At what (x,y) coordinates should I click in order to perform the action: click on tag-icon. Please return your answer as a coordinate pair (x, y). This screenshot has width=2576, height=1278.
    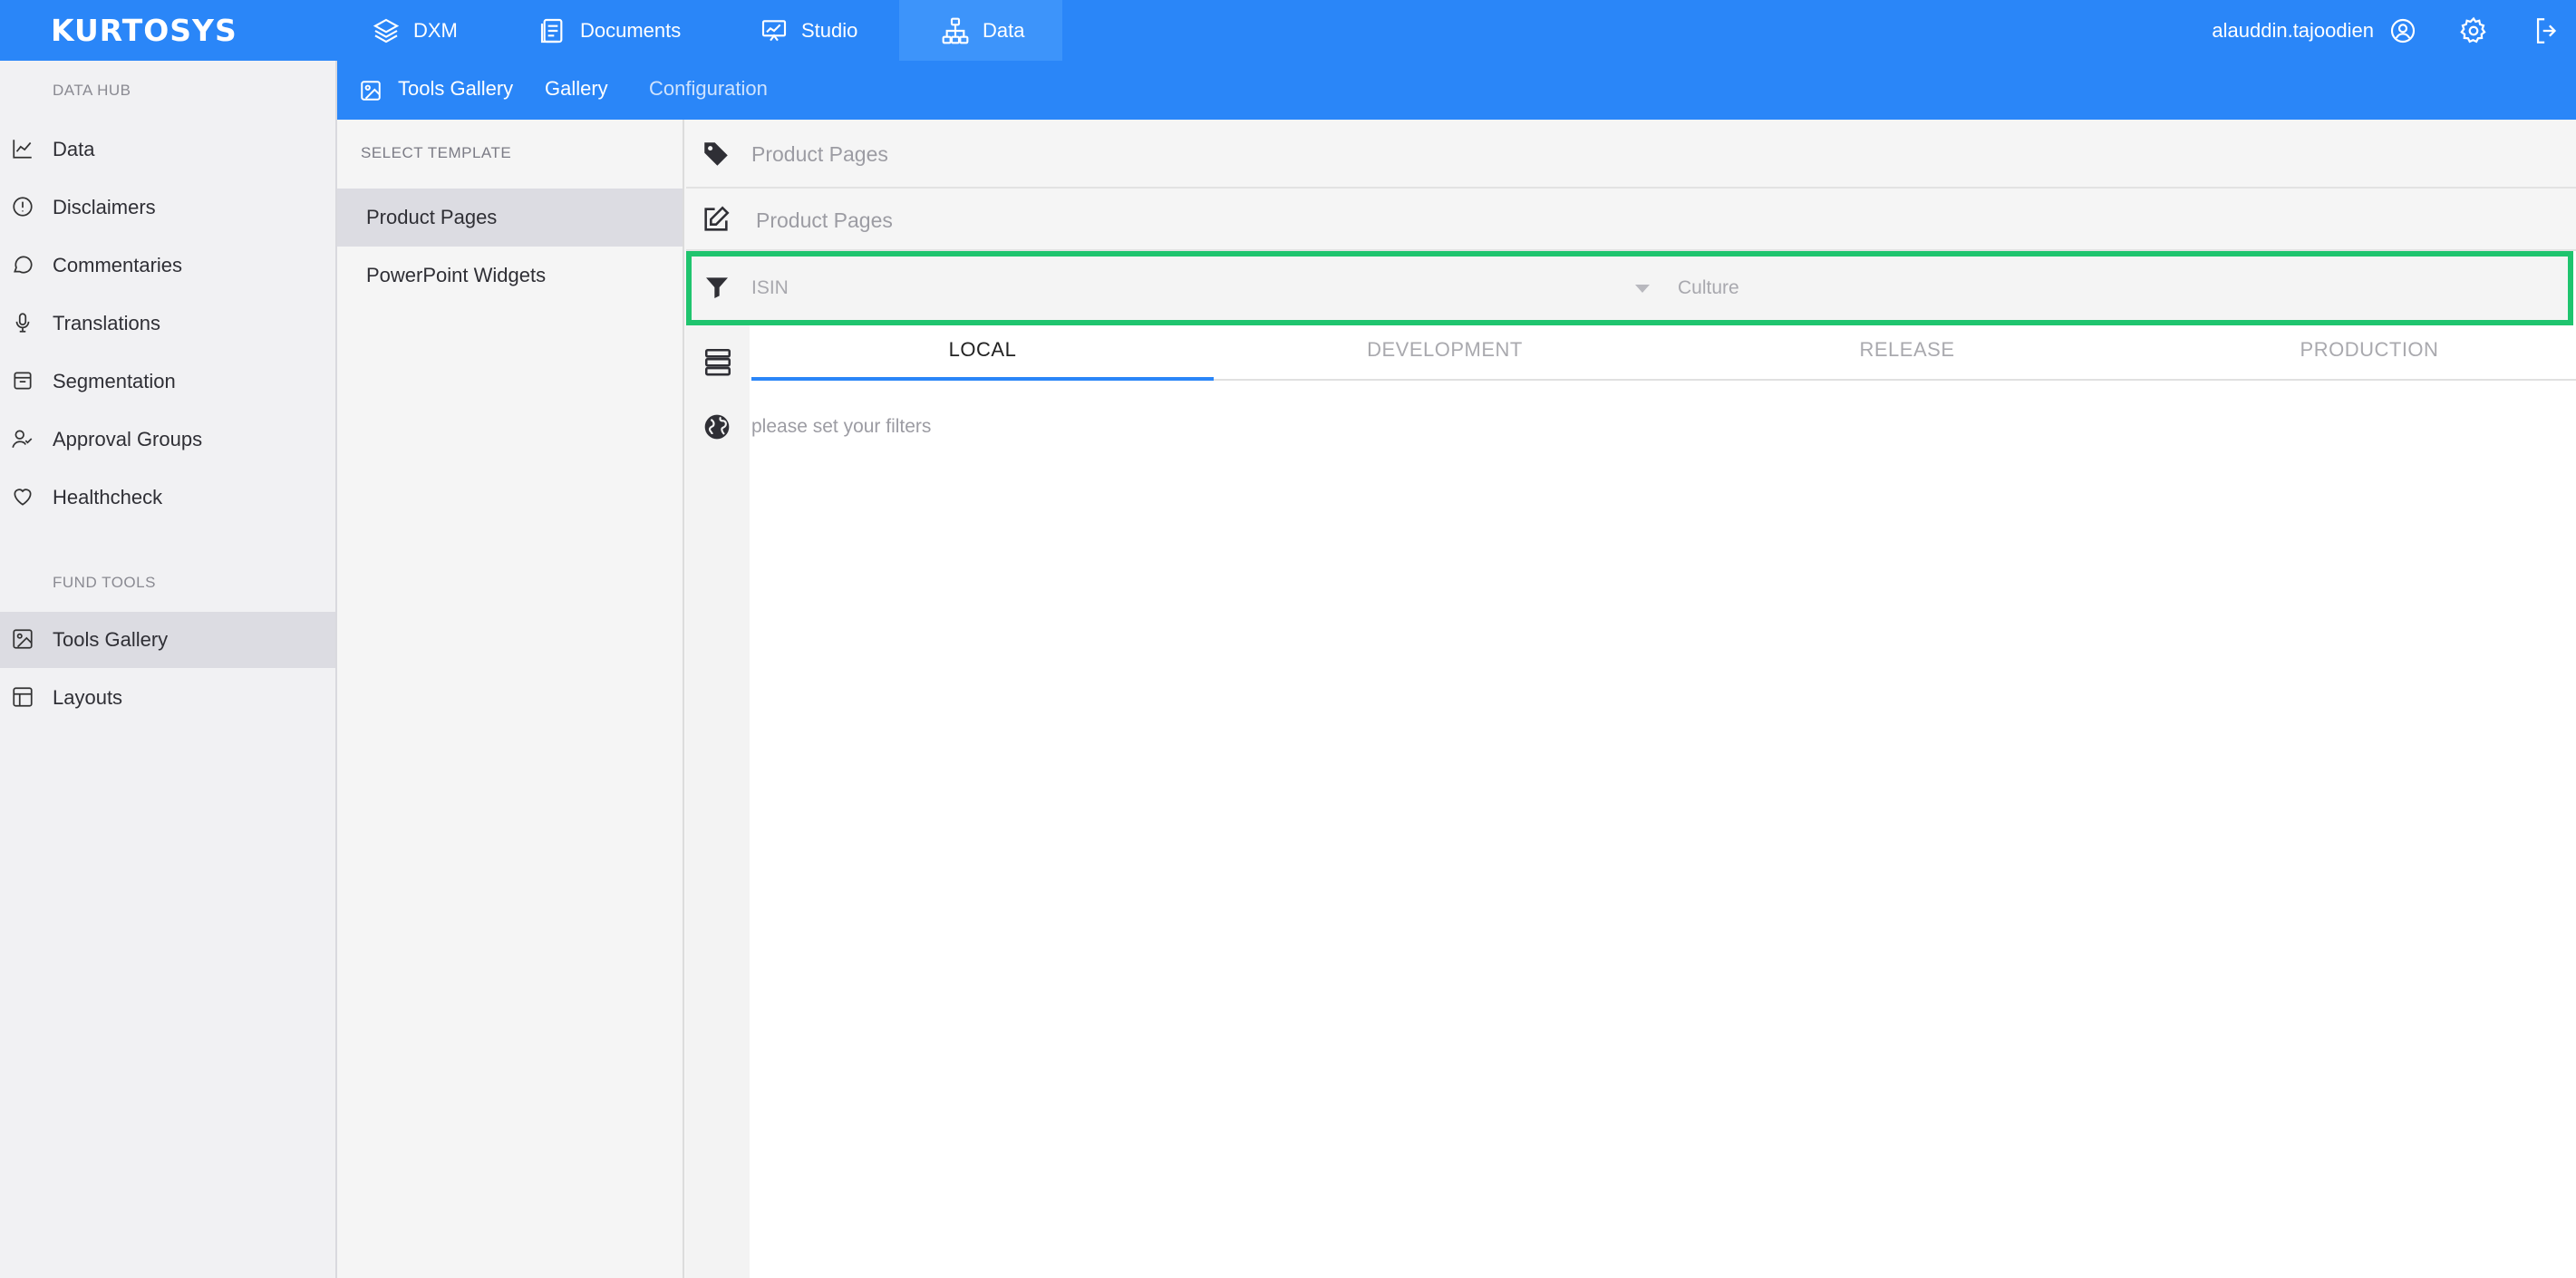
    Looking at the image, I should click on (716, 154).